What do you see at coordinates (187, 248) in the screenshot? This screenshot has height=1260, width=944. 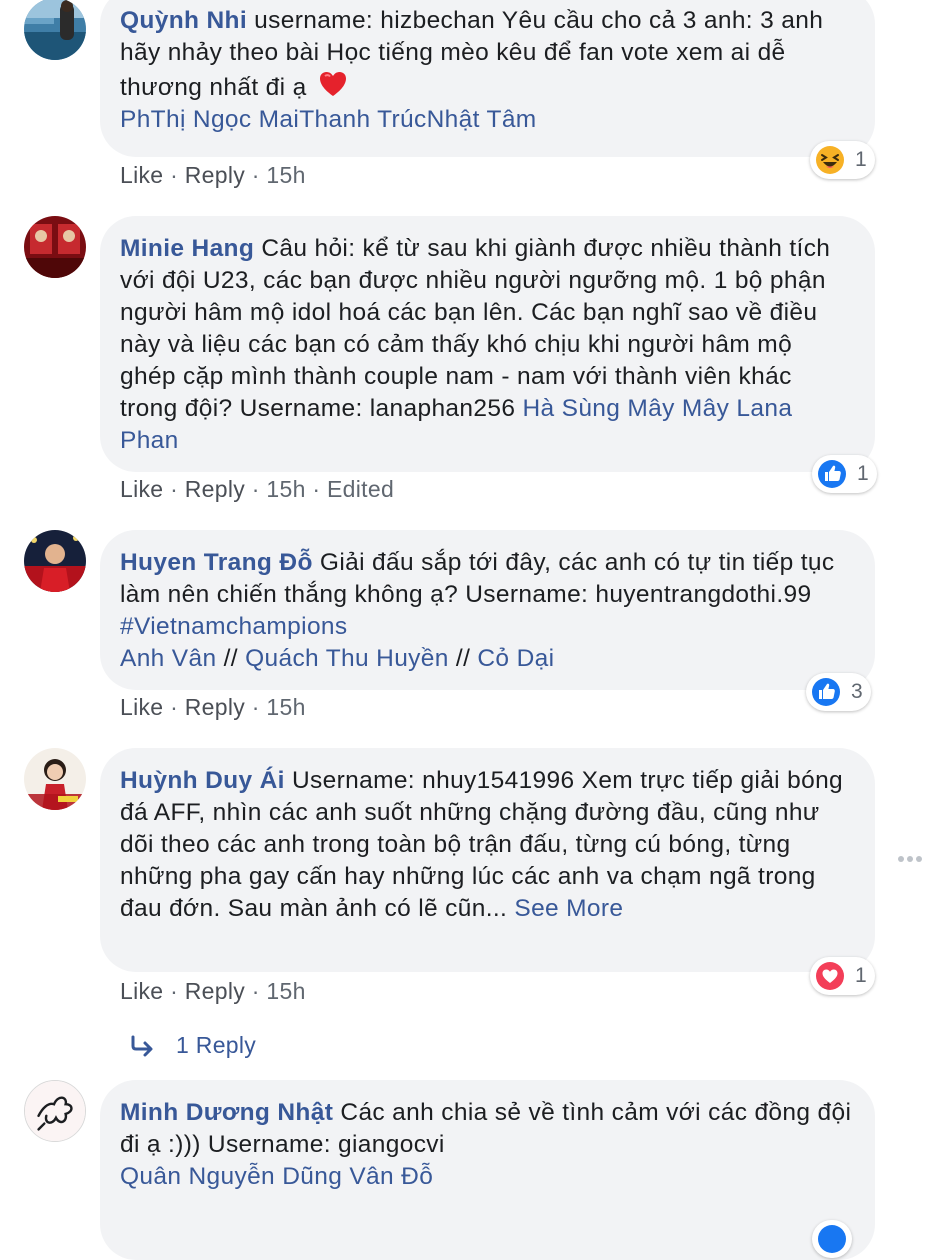 I see `comment-author: Minie Hang` at bounding box center [187, 248].